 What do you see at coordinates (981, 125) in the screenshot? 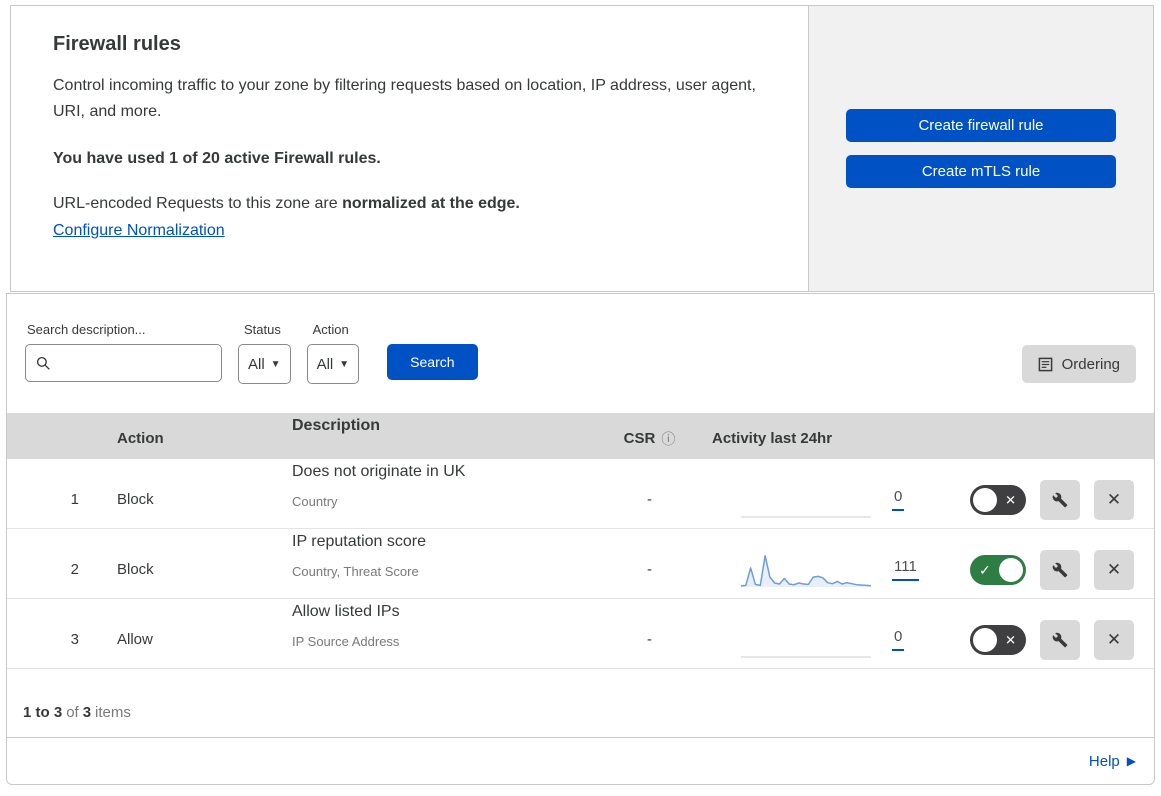
I see `create-firewall-rule-button: Create firewall rule` at bounding box center [981, 125].